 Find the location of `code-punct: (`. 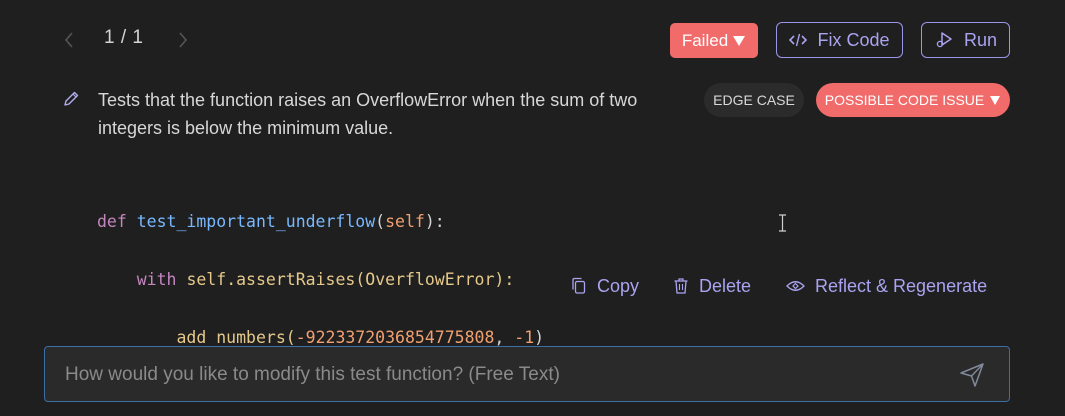

code-punct: ( is located at coordinates (380, 221).